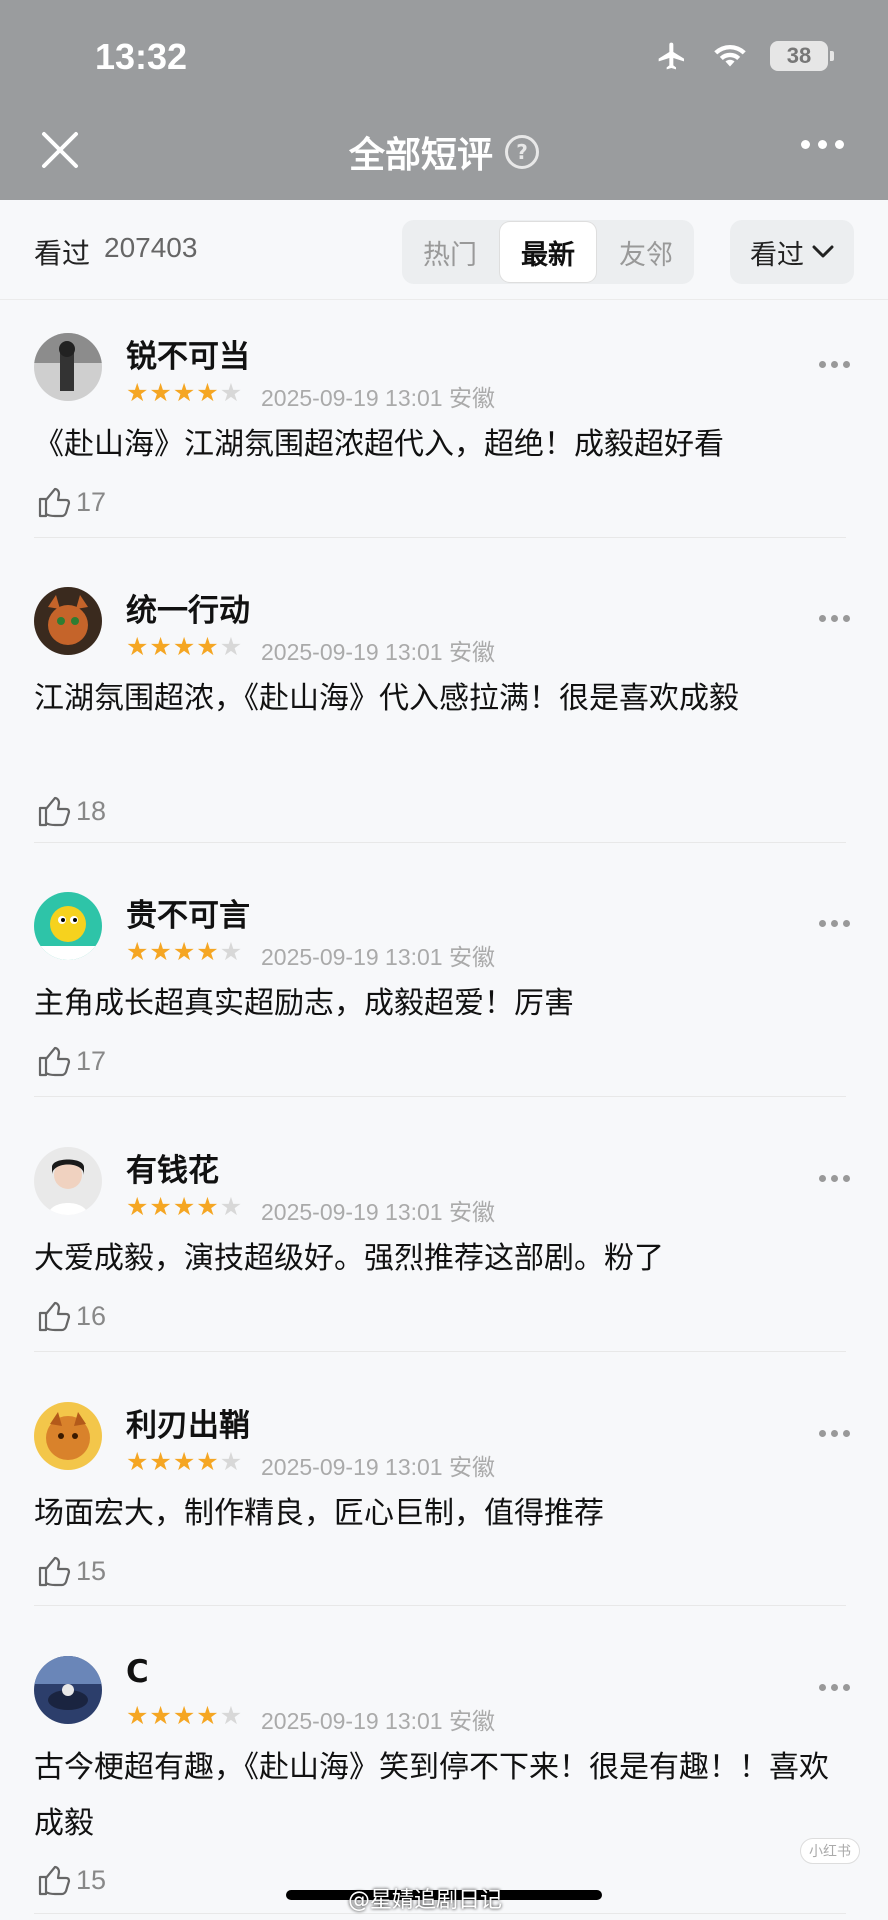 Image resolution: width=888 pixels, height=1920 pixels. Describe the element at coordinates (777, 255) in the screenshot. I see `seen-dropdown-label: 看过` at that location.